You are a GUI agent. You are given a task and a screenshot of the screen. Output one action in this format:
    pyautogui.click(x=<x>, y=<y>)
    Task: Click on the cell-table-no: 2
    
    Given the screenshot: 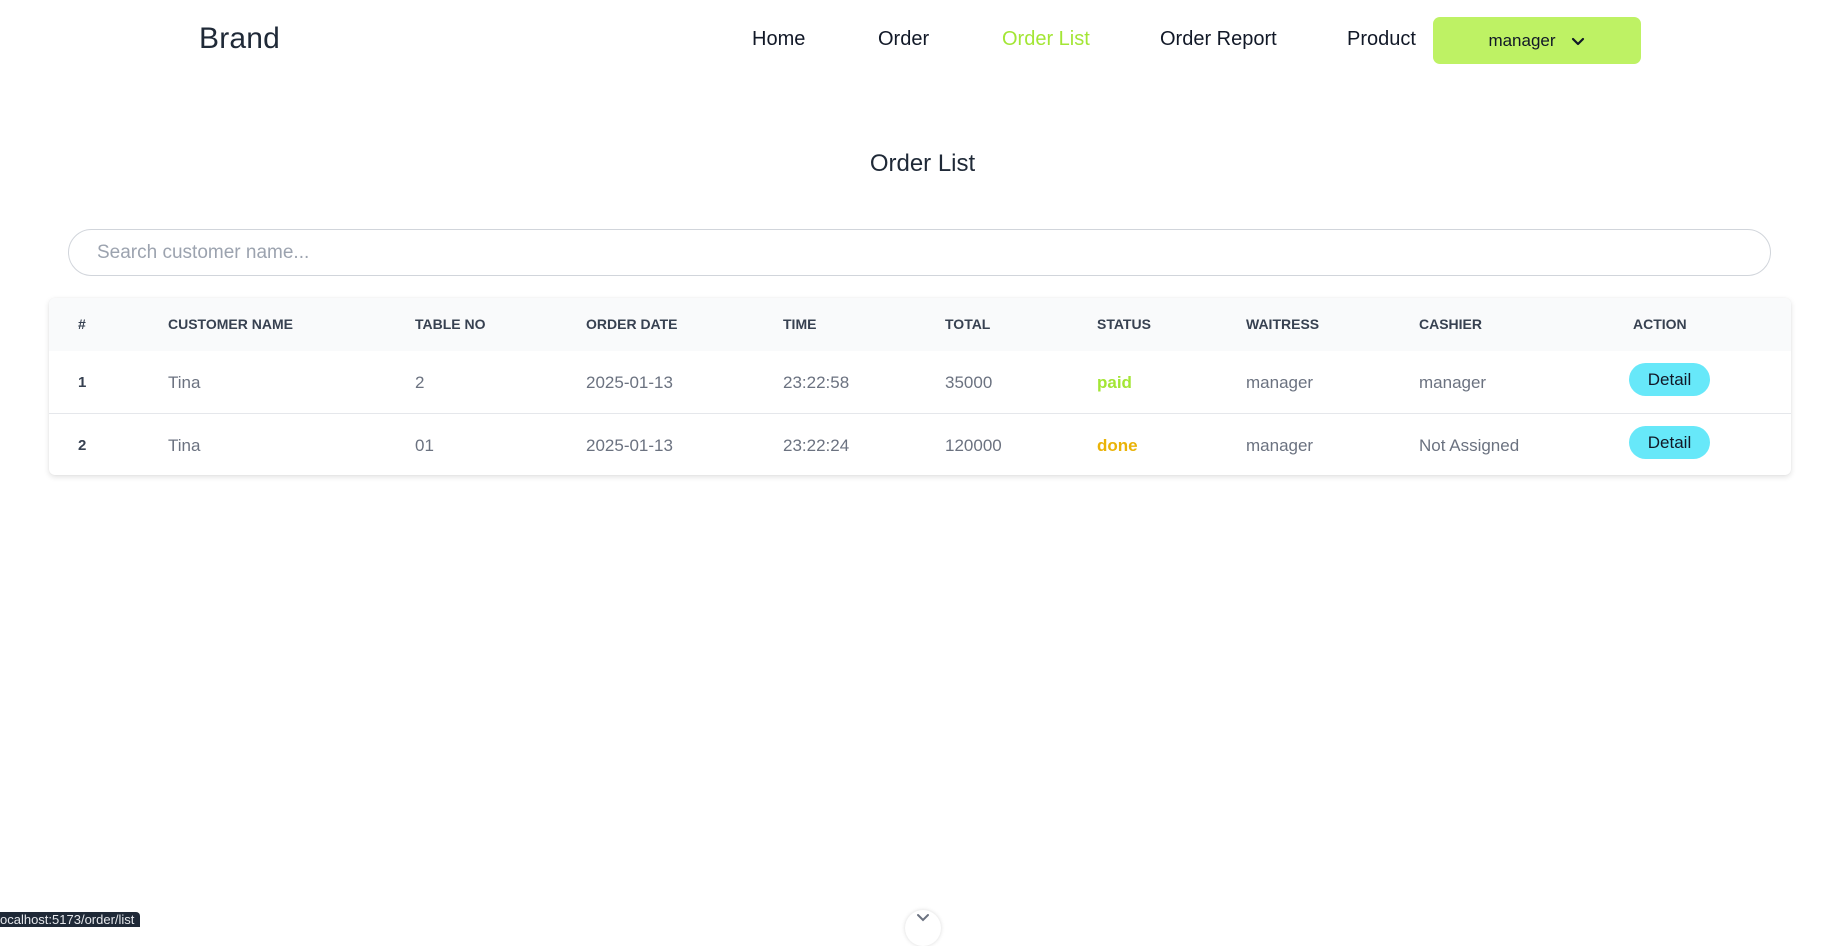 What is the action you would take?
    pyautogui.click(x=420, y=382)
    